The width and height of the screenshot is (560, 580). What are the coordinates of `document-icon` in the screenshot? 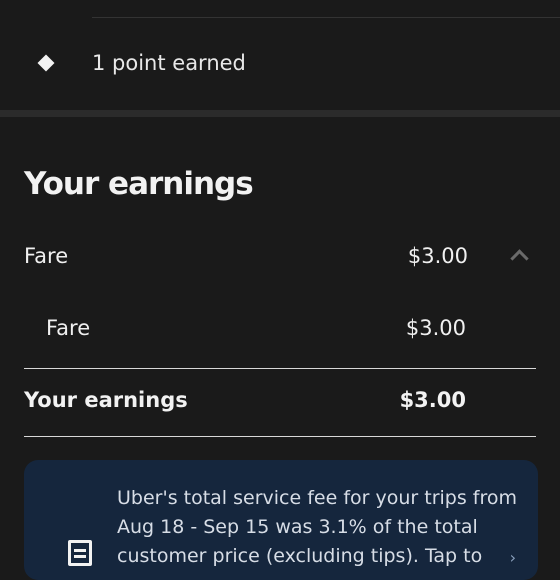 It's located at (80, 553).